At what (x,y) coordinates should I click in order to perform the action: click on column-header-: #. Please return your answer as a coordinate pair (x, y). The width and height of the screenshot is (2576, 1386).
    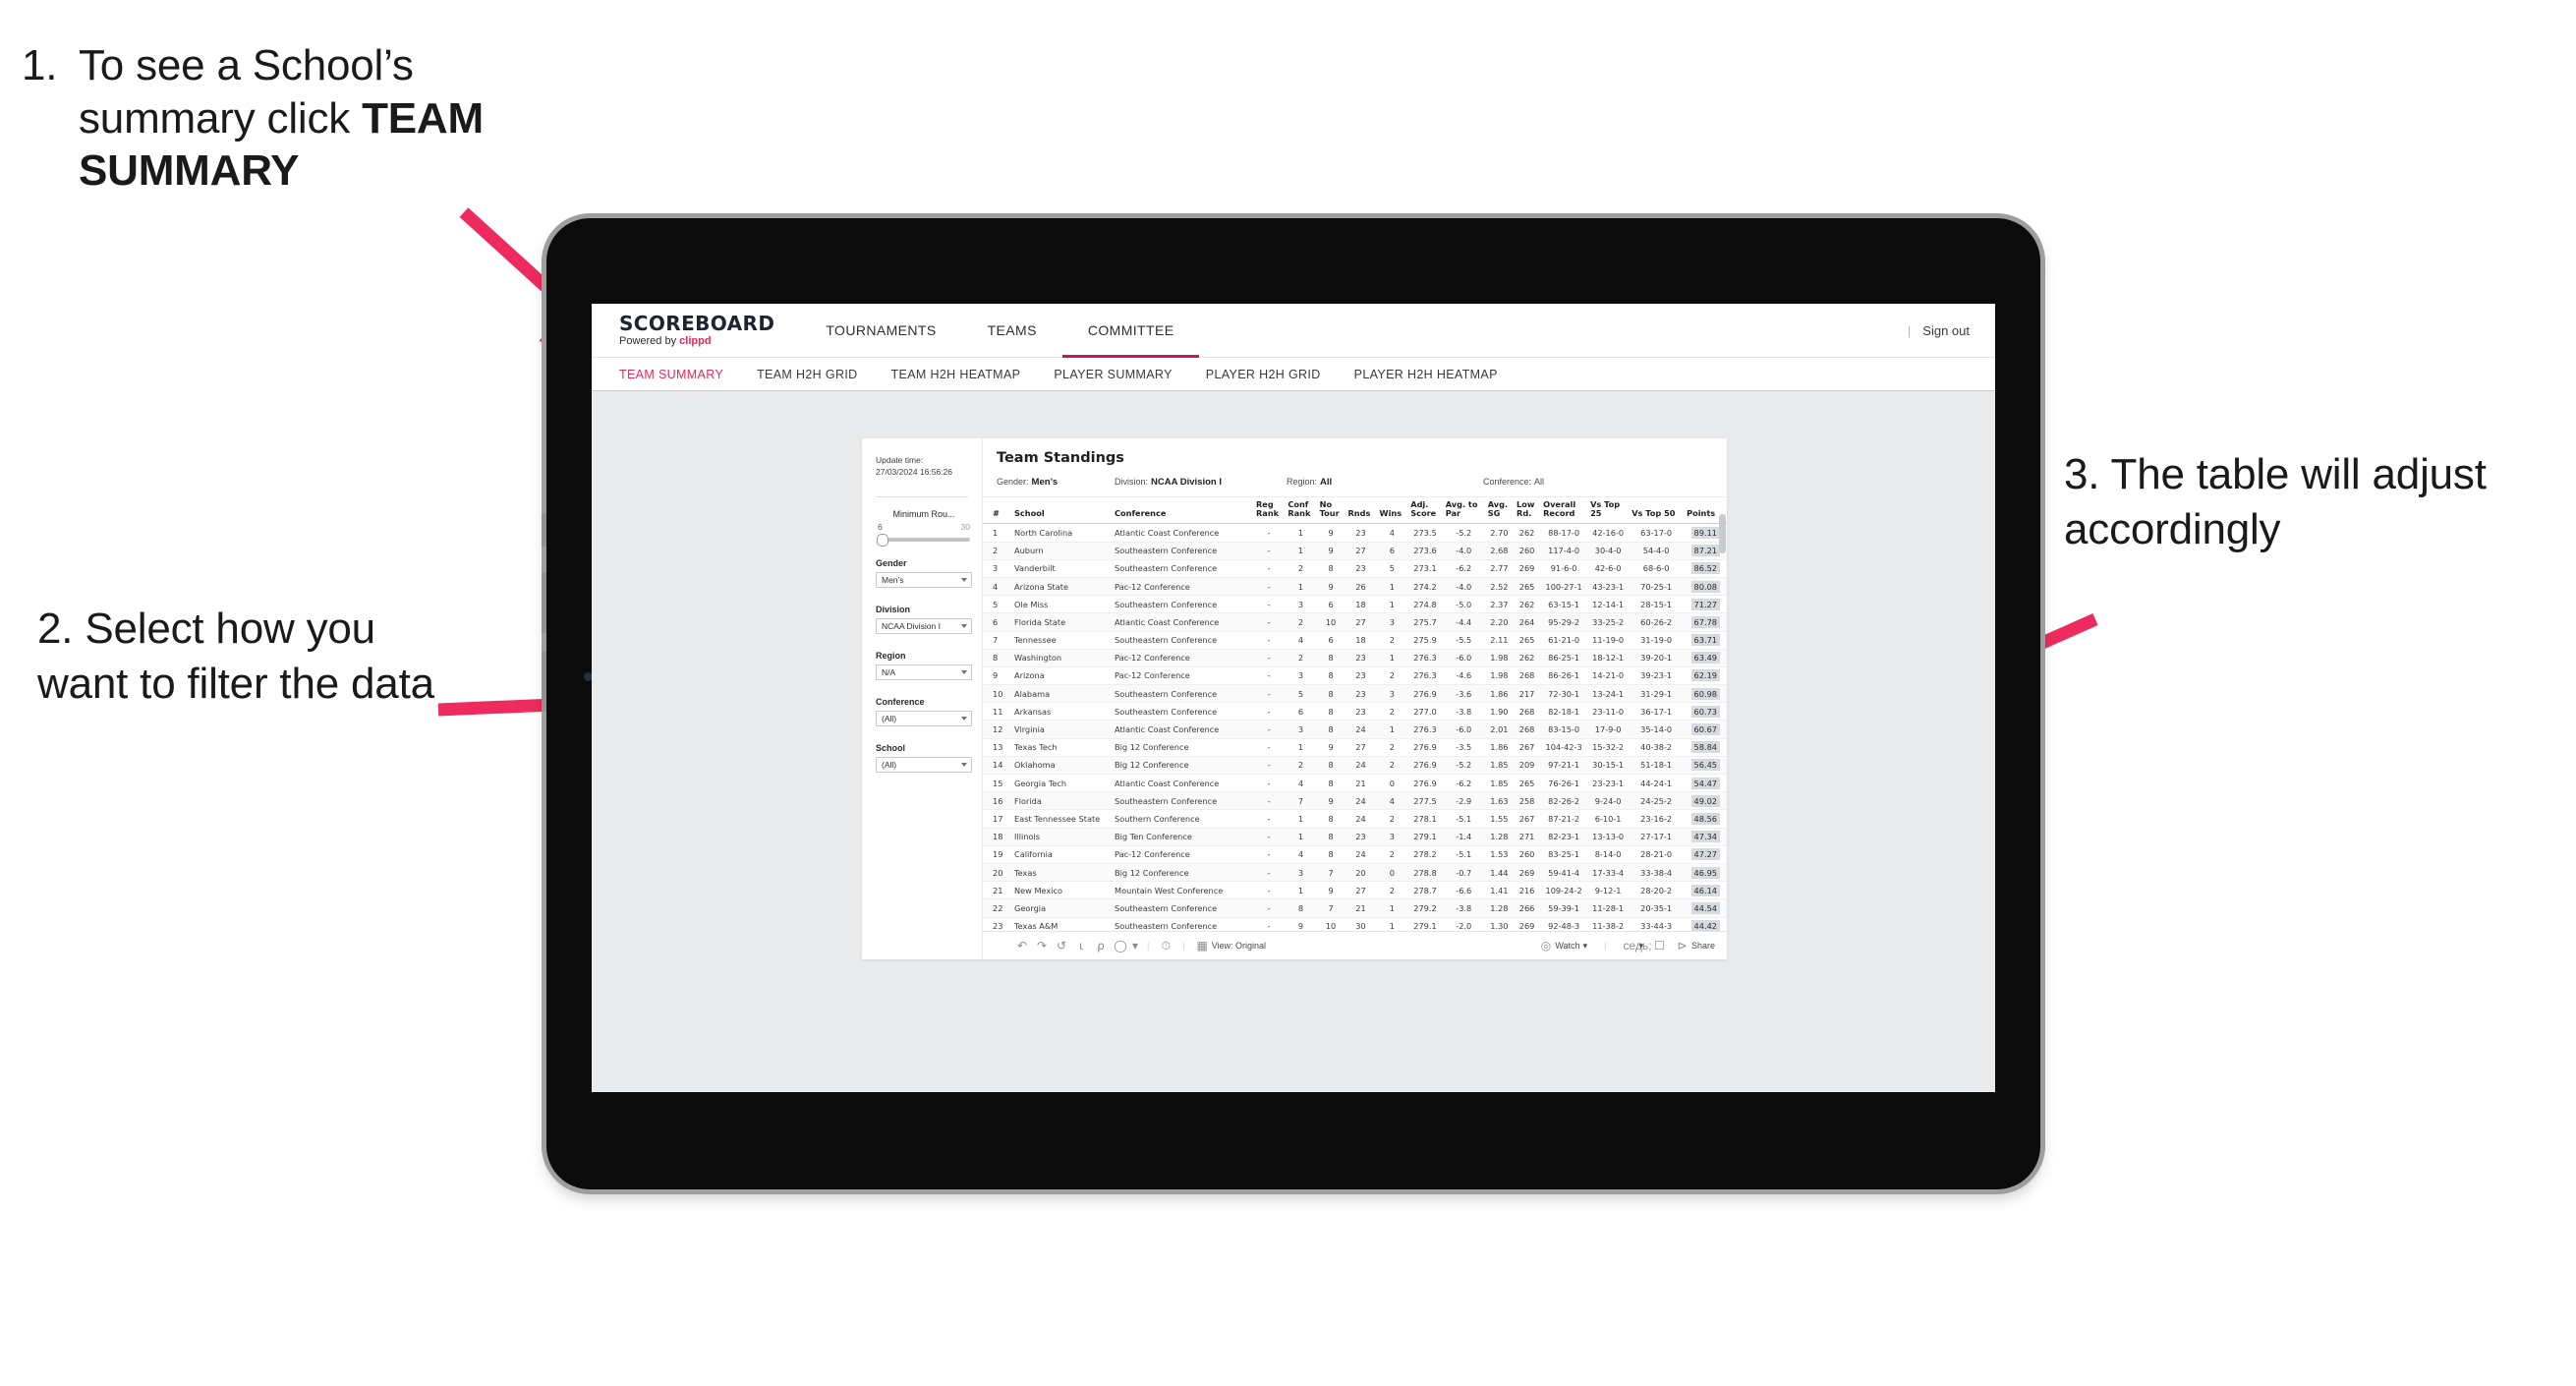
    Looking at the image, I should click on (997, 511).